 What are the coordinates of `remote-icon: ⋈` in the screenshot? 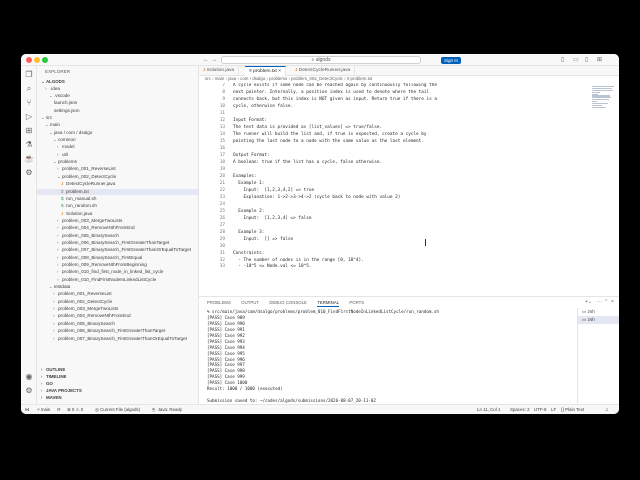 It's located at (27, 409).